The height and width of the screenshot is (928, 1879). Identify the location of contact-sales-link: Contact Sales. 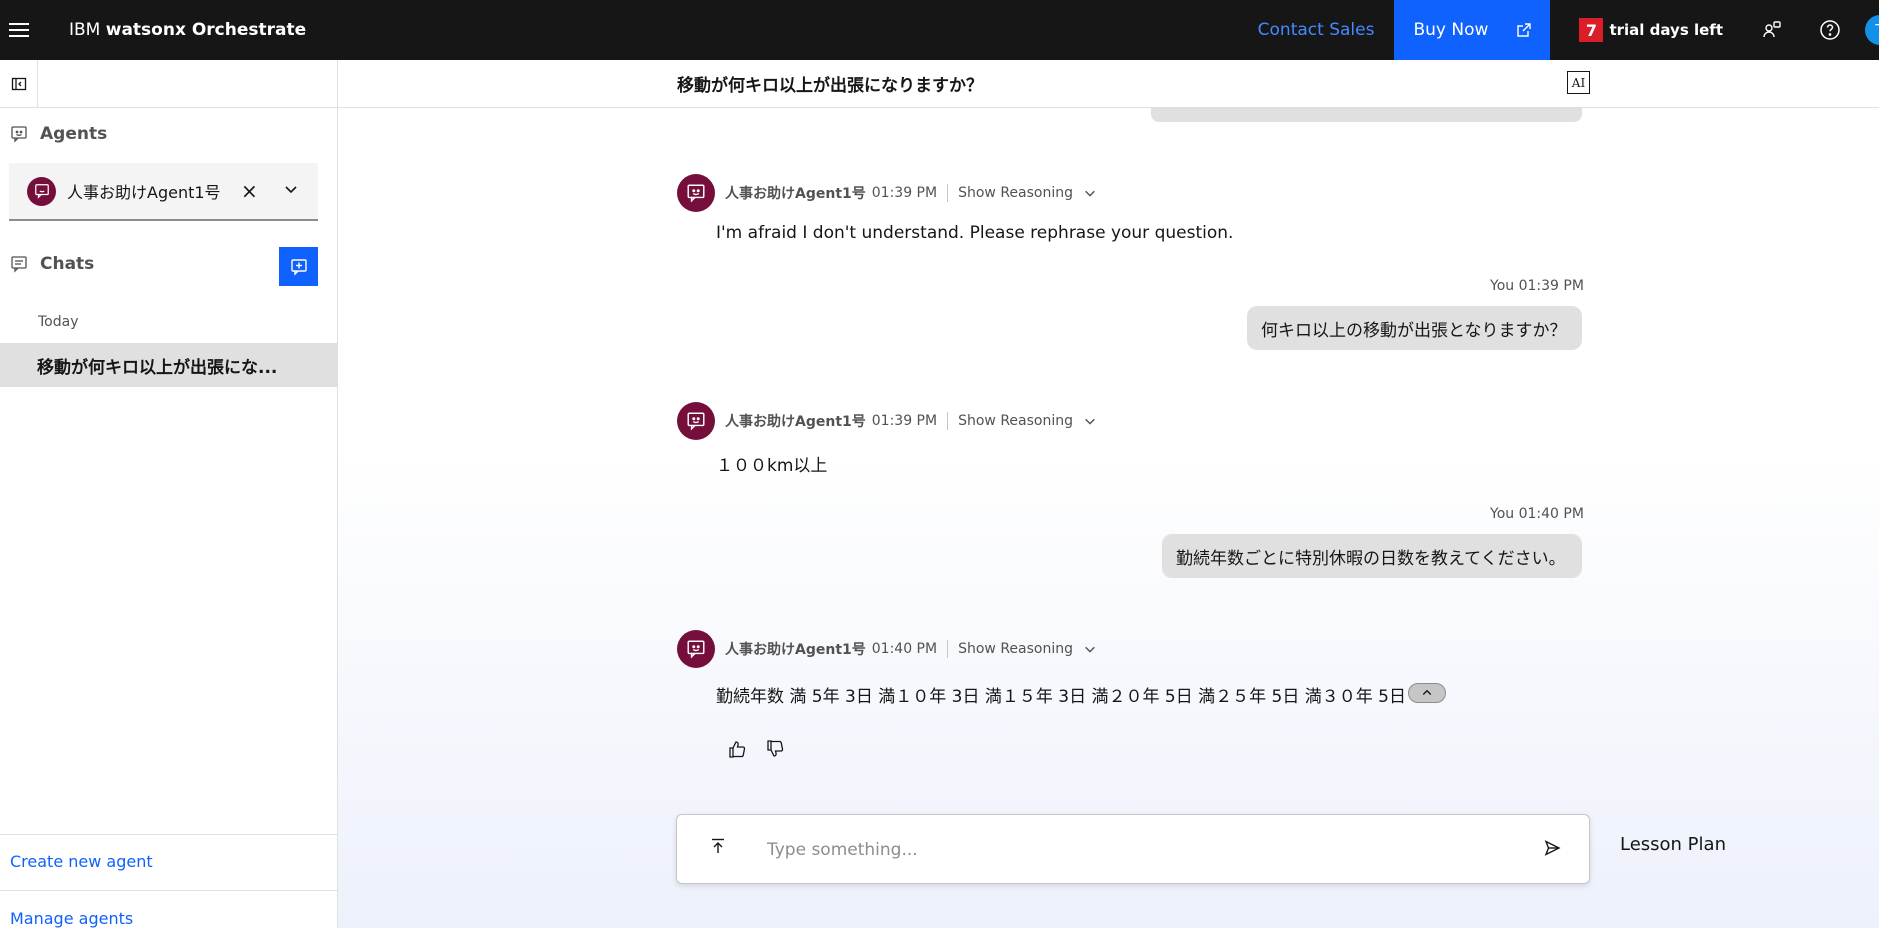
(1316, 30).